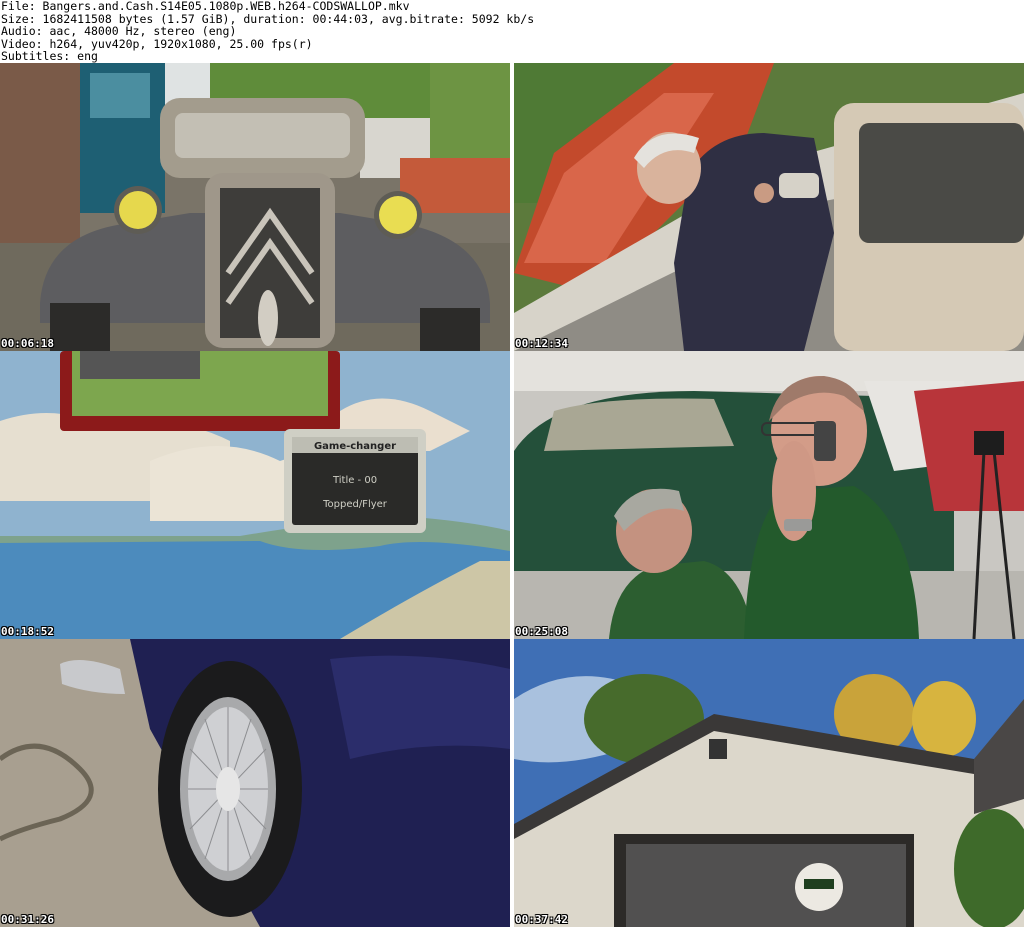 The height and width of the screenshot is (927, 1024). I want to click on timestamp: 00:31:26, so click(27, 919).